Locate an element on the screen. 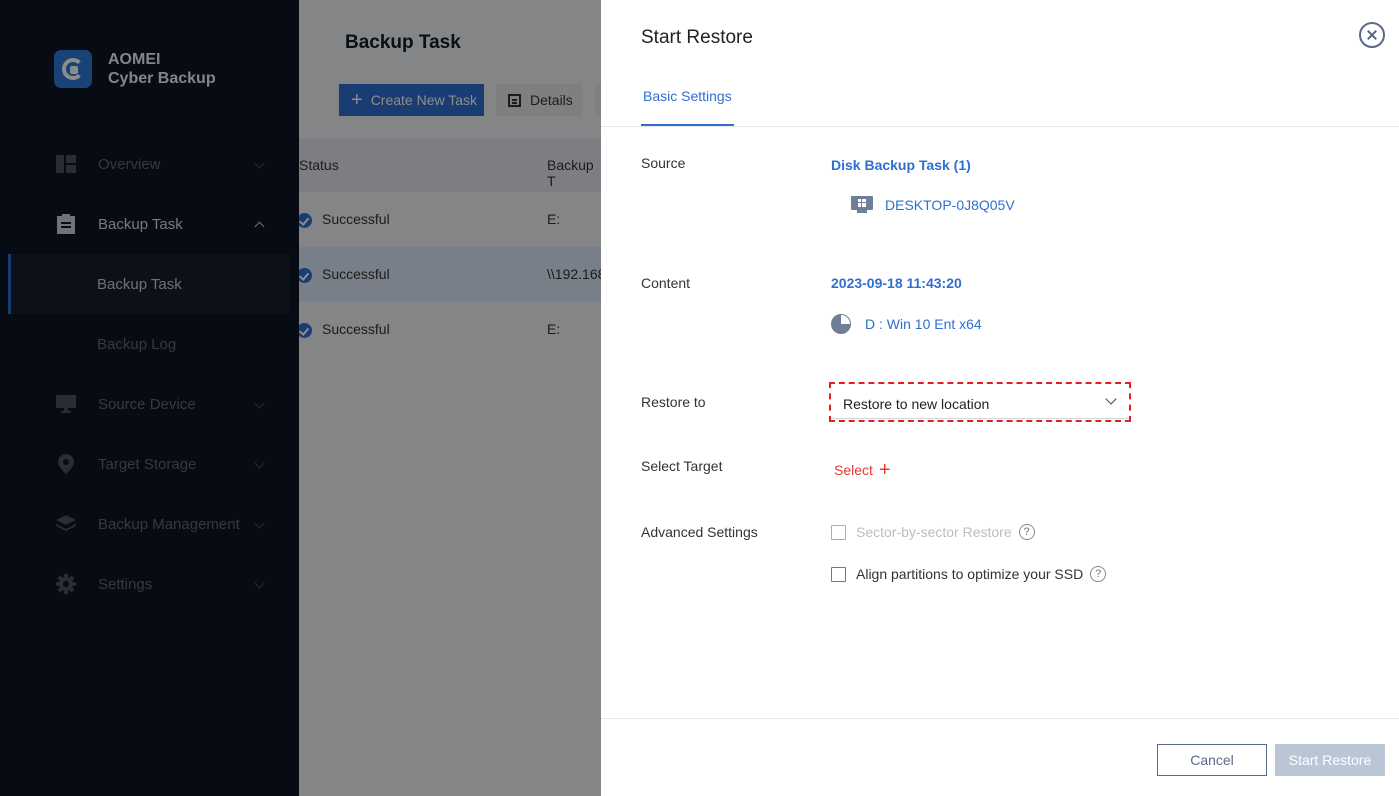 The image size is (1399, 796). select-target-text: Select is located at coordinates (853, 470).